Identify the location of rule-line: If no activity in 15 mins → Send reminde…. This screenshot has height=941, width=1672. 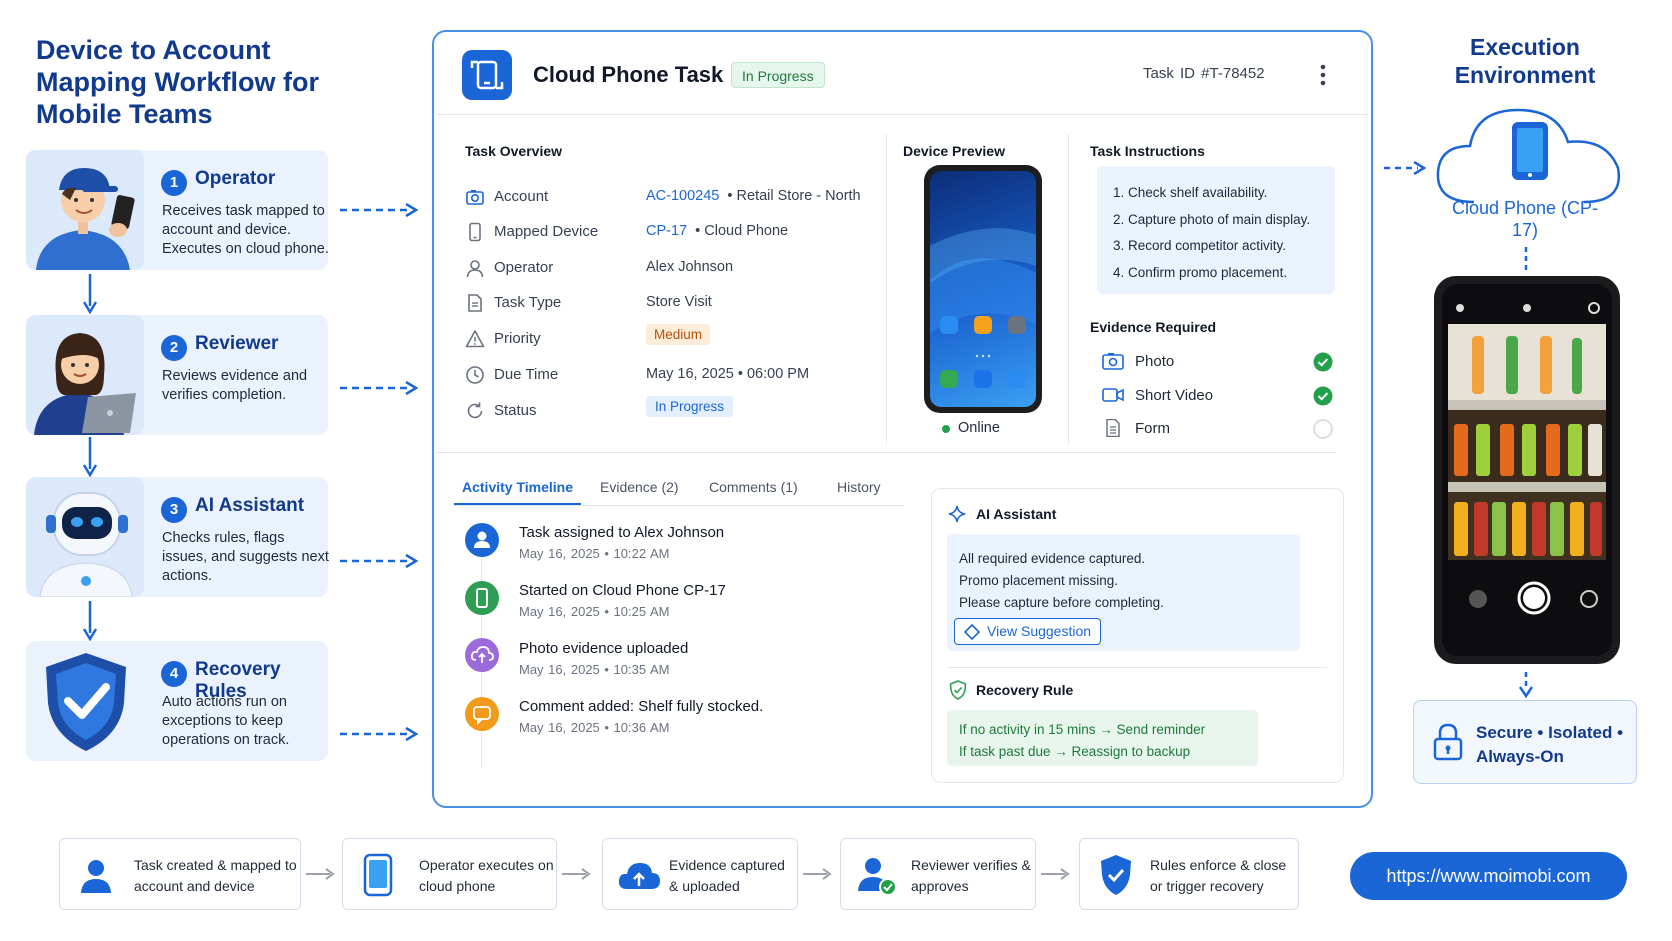
(1082, 729).